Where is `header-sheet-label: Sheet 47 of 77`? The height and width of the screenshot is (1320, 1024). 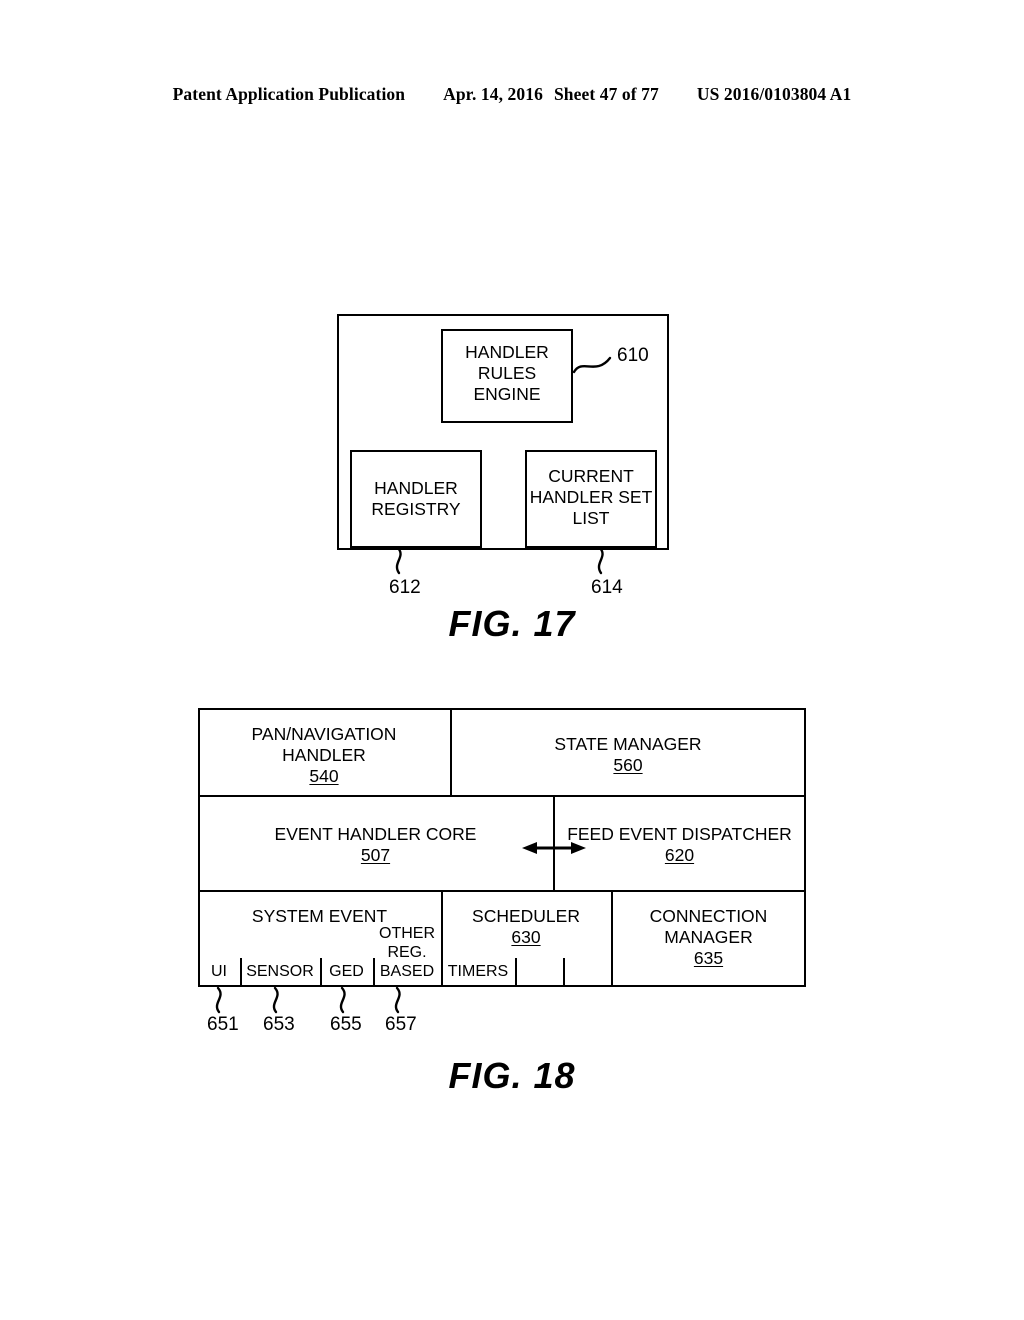 header-sheet-label: Sheet 47 of 77 is located at coordinates (606, 94).